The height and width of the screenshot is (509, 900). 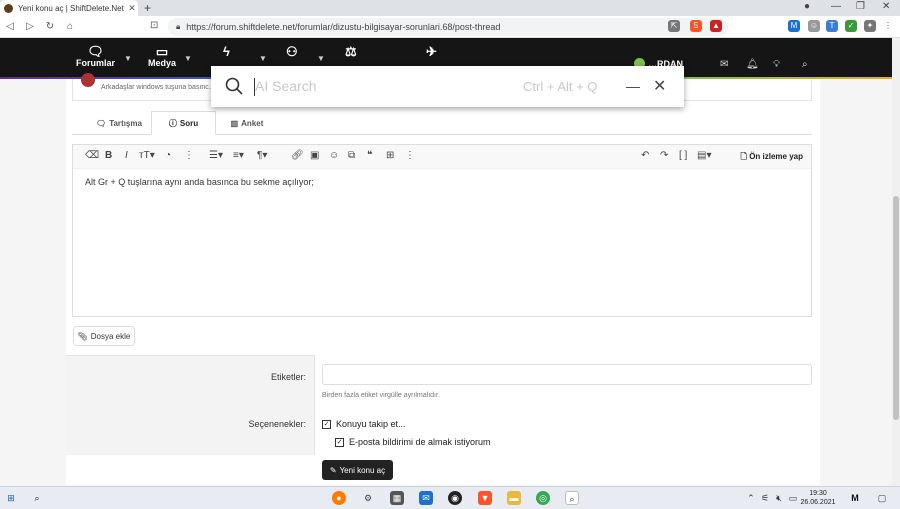 I want to click on network-icon: ⚟, so click(x=765, y=498).